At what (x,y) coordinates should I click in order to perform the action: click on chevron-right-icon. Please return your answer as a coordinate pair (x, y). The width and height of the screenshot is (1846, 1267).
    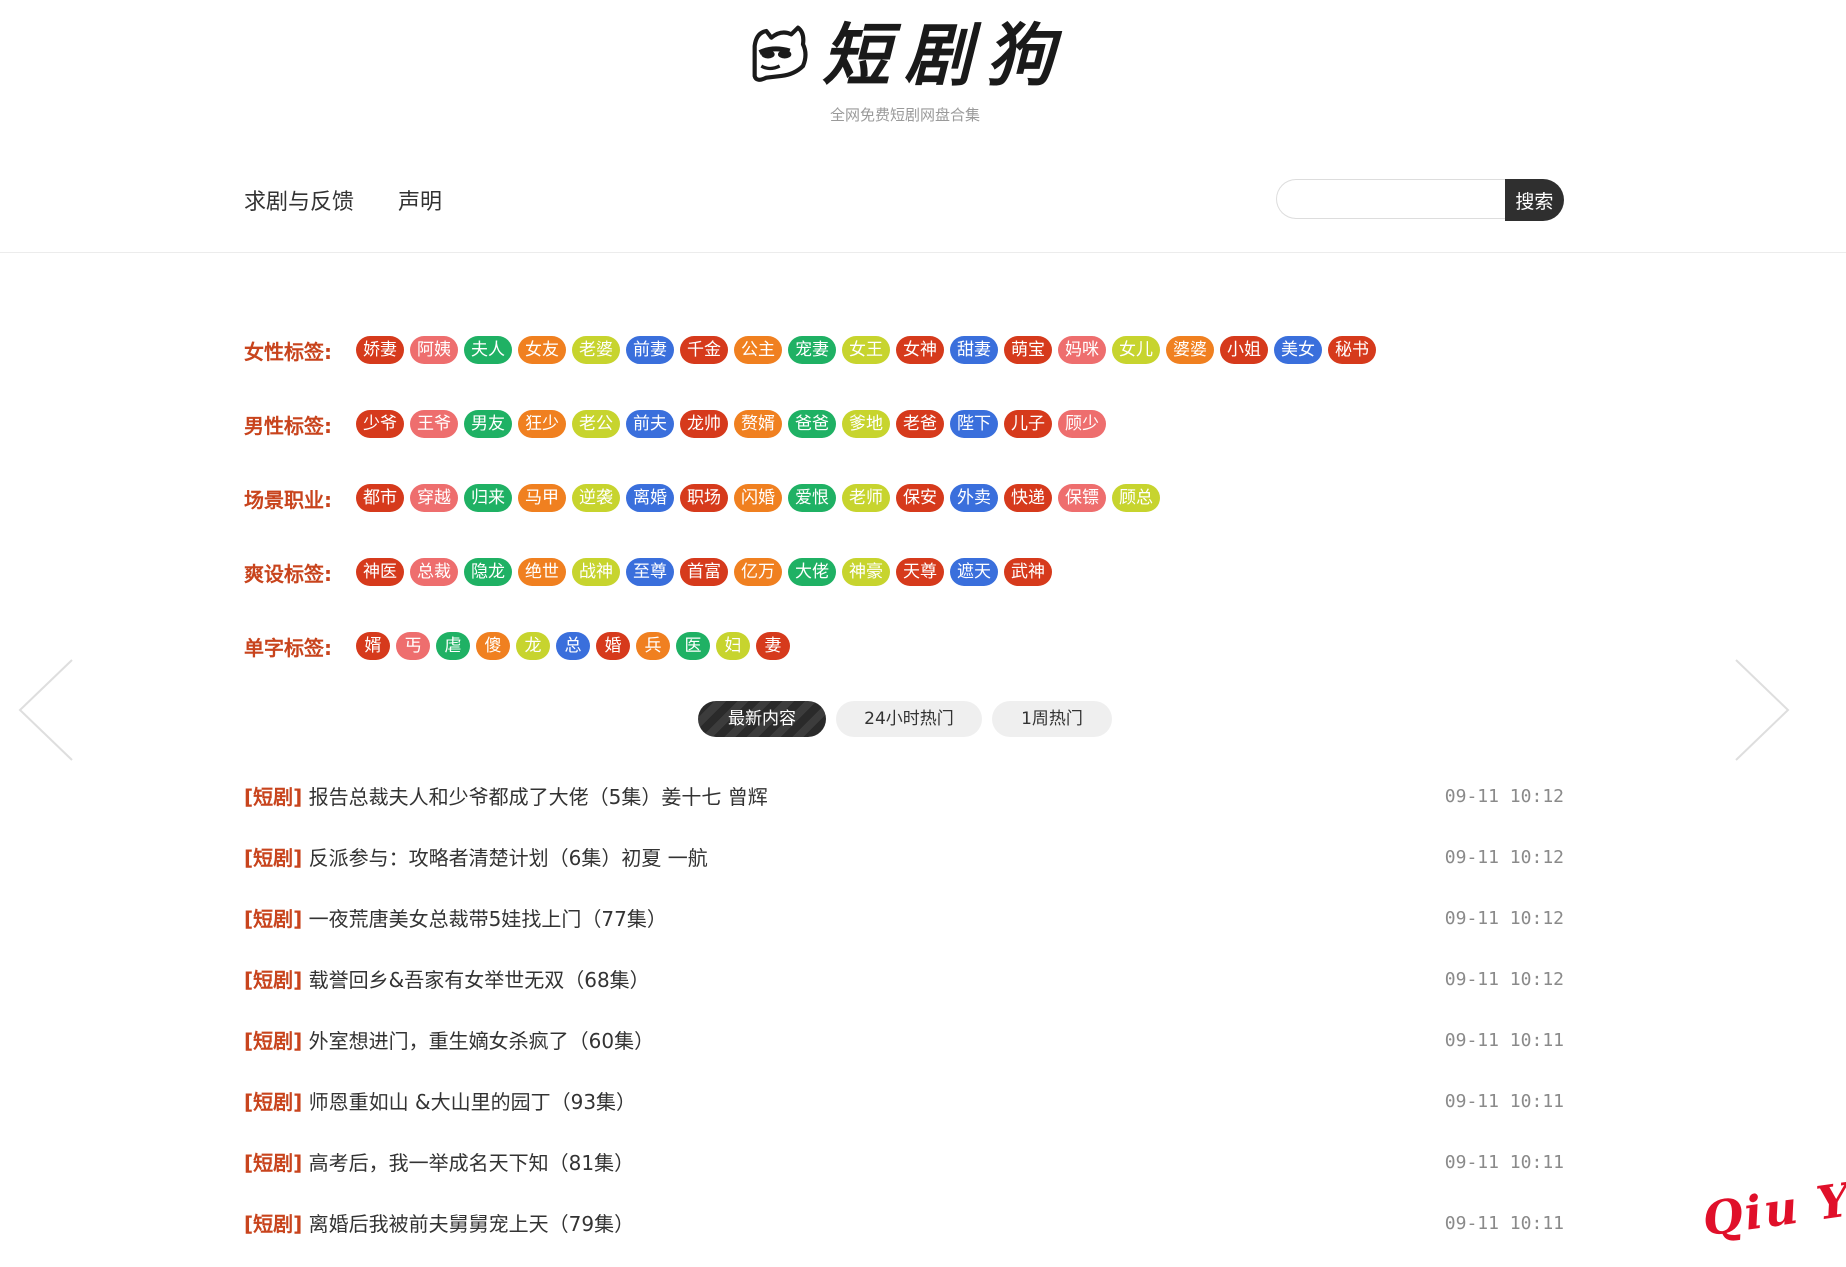
    Looking at the image, I should click on (1762, 710).